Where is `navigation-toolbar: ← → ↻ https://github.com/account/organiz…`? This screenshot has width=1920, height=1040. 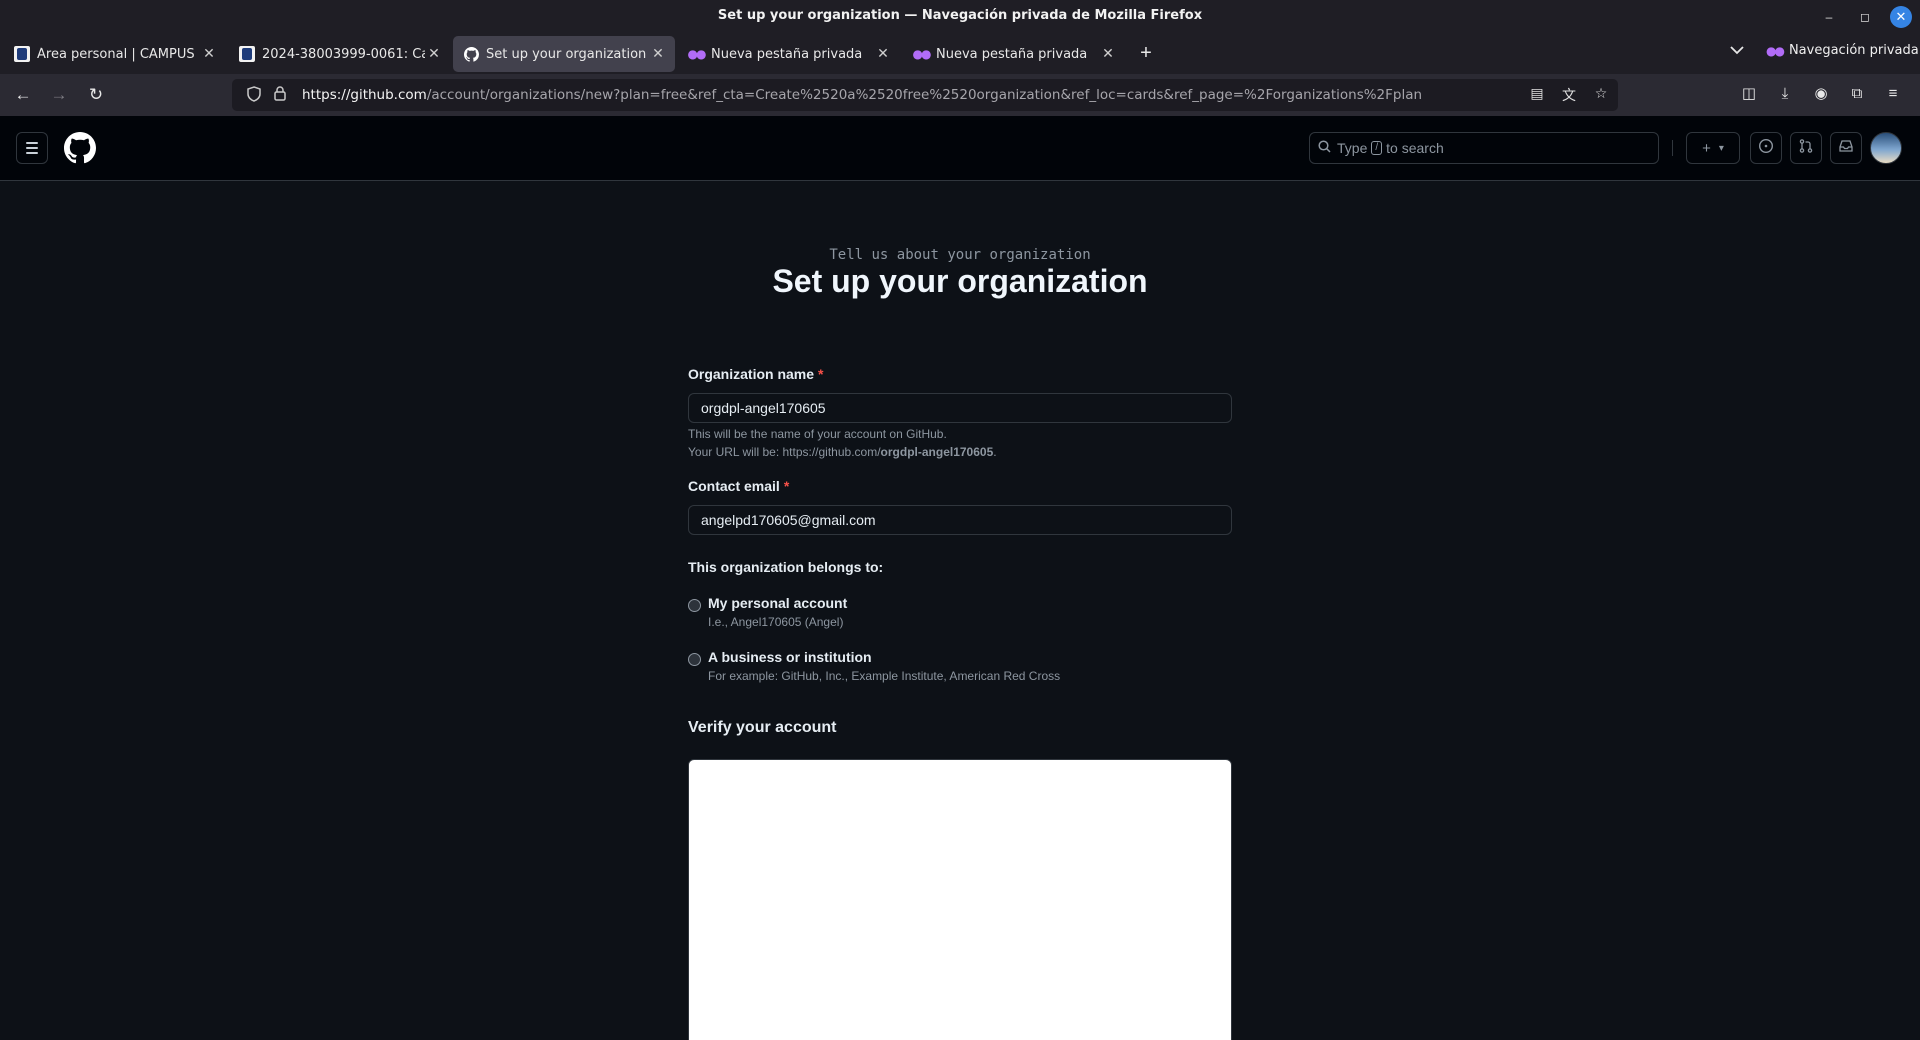 navigation-toolbar: ← → ↻ https://github.com/account/organiz… is located at coordinates (960, 95).